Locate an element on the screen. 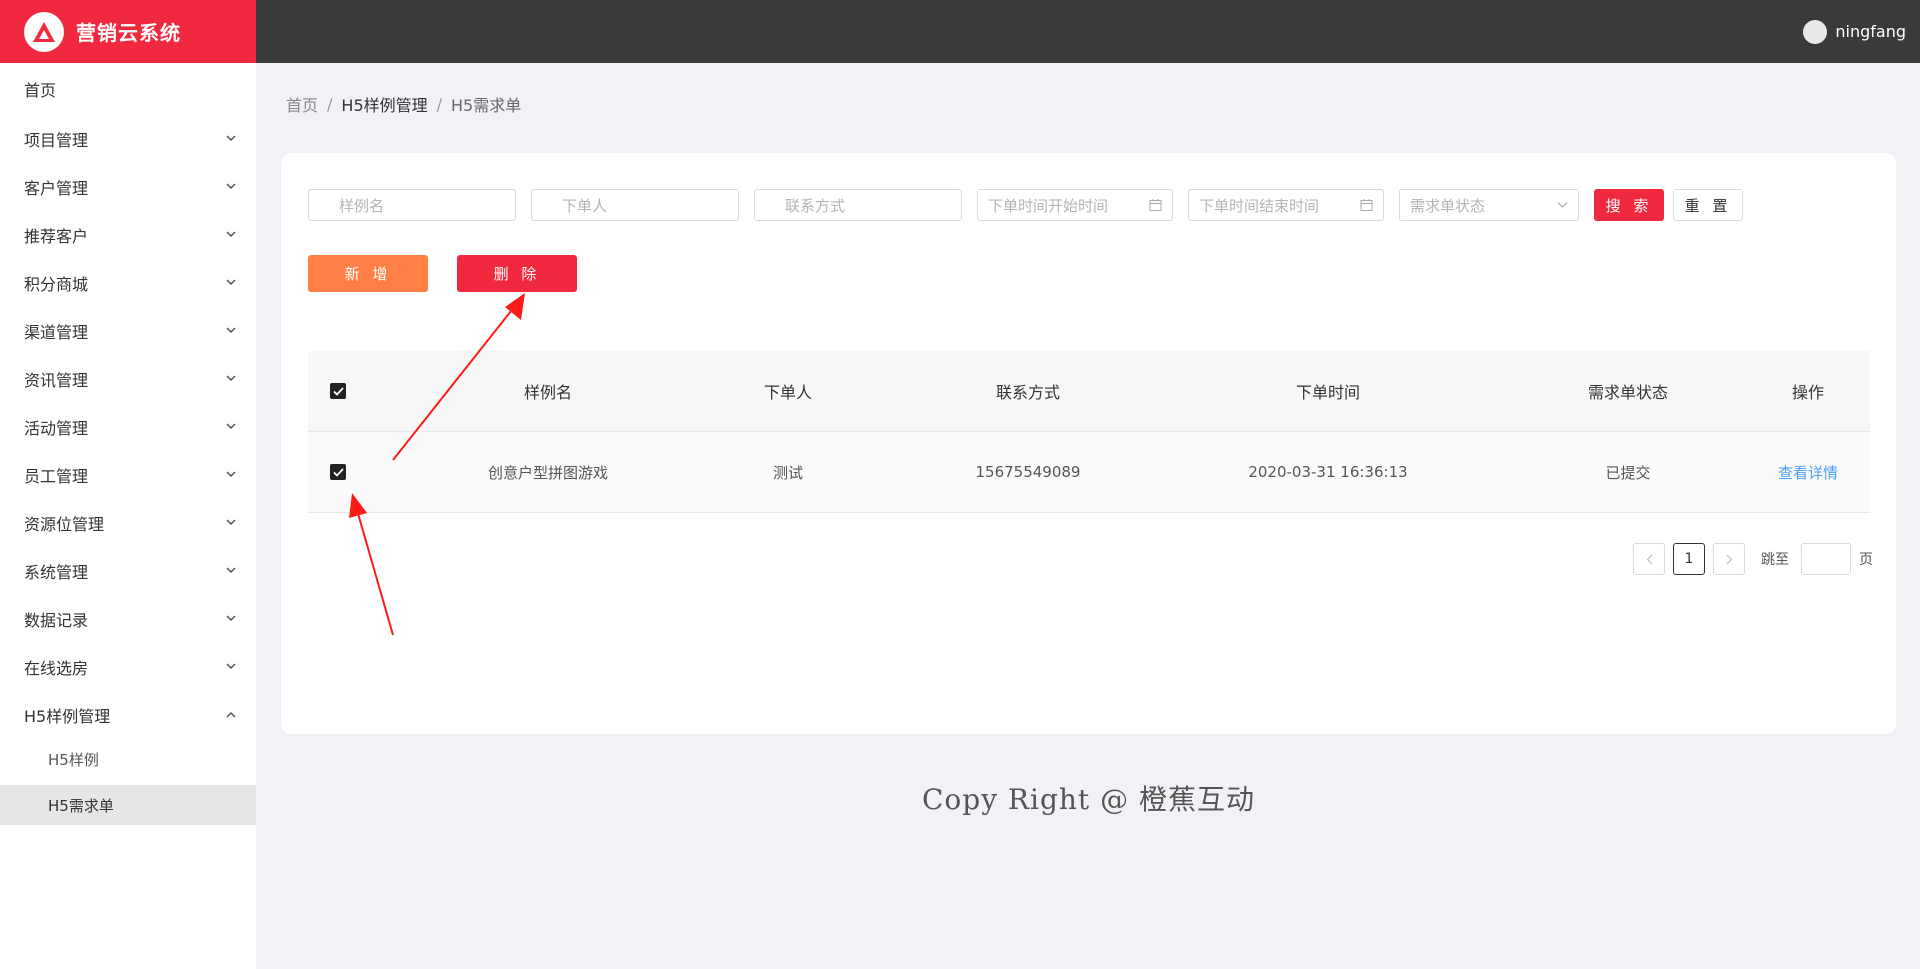  sidebar-item-projects: 项目管理 is located at coordinates (128, 139).